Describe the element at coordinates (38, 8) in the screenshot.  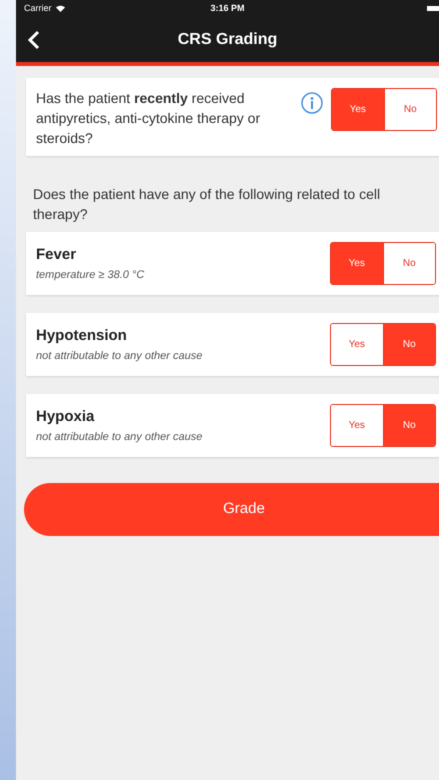
I see `carrier-name: Carrier` at that location.